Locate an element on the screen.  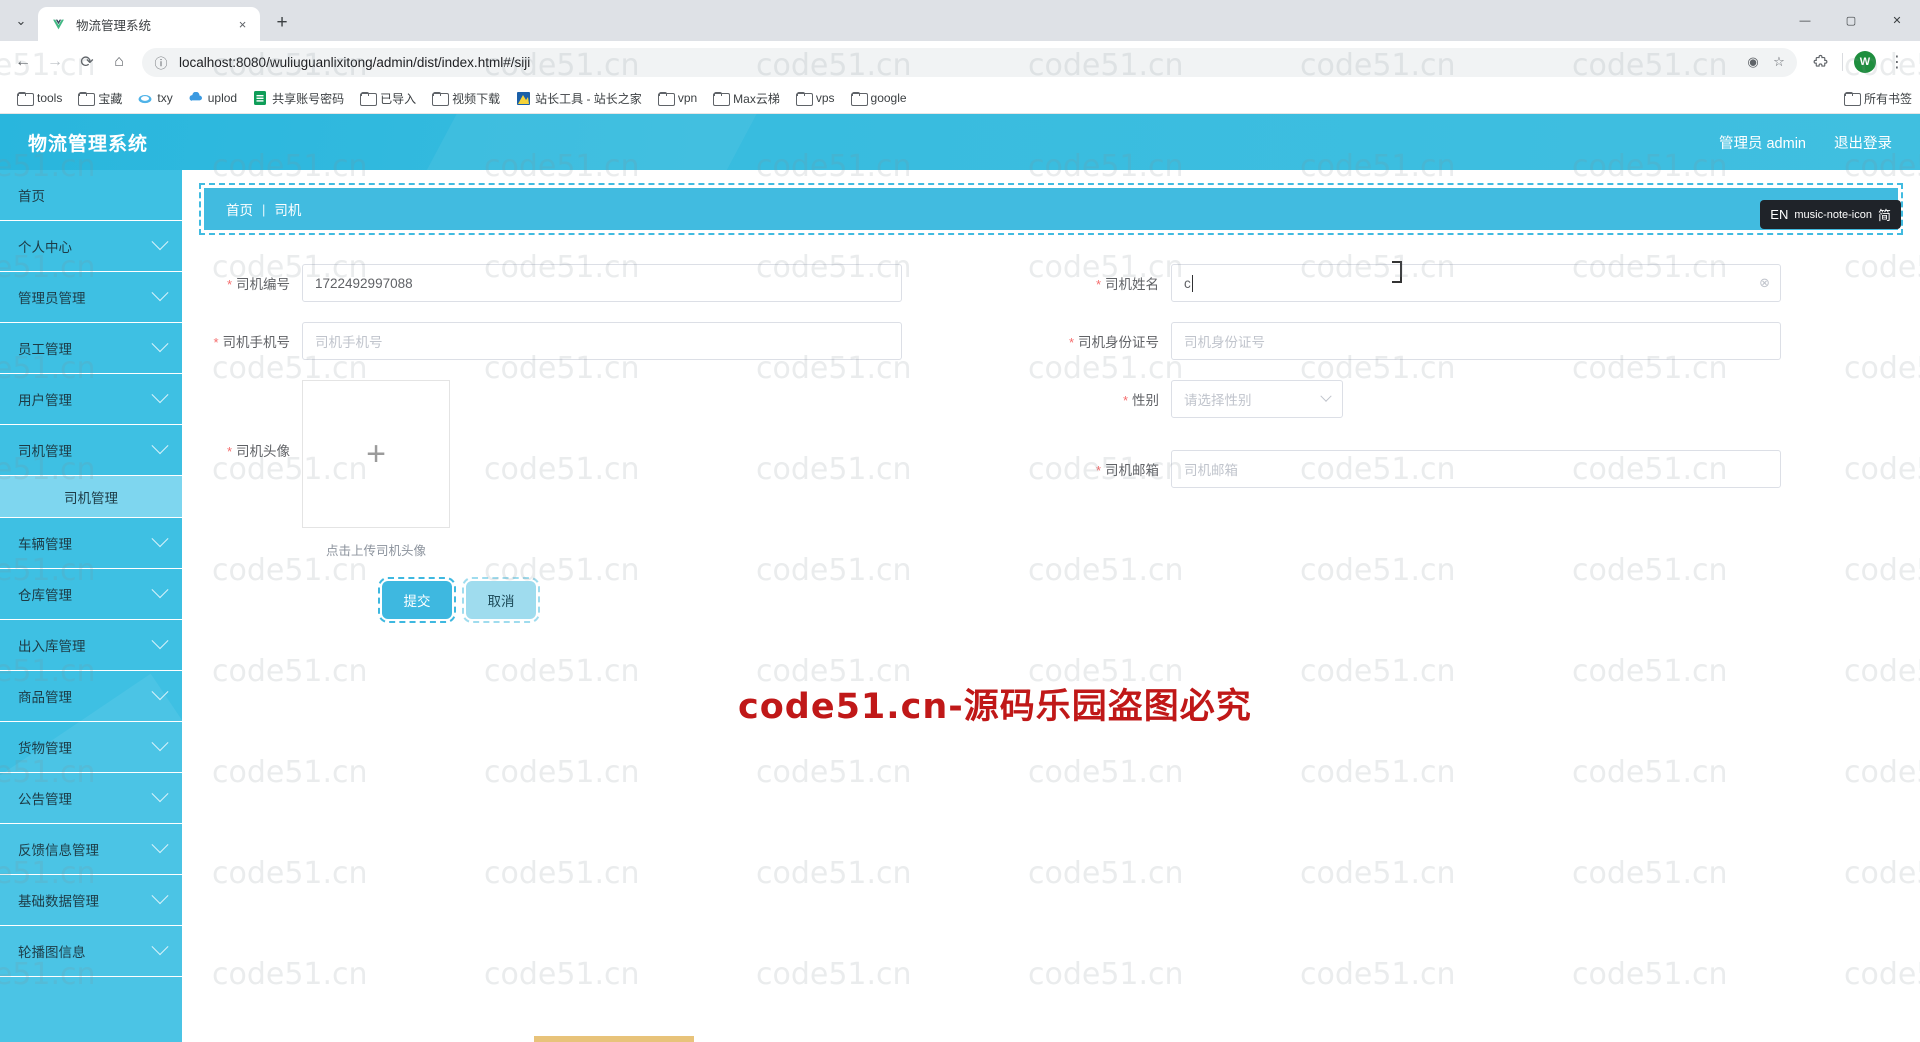
bookmark-item: tools is located at coordinates (39, 98).